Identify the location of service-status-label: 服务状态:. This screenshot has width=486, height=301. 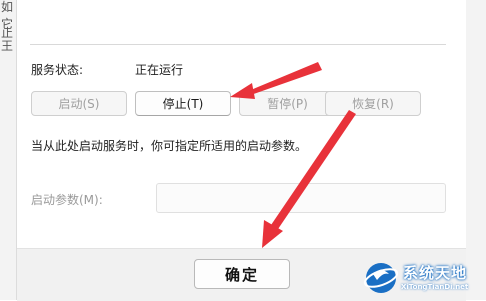
(57, 70).